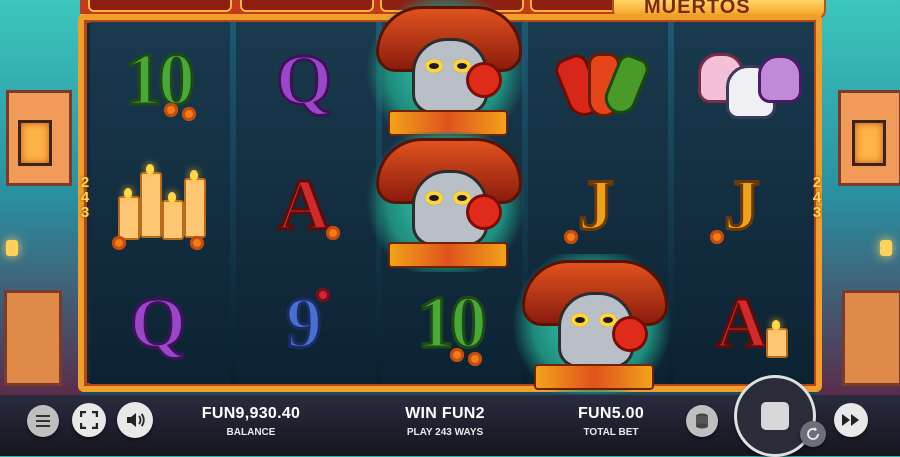 The height and width of the screenshot is (457, 900). What do you see at coordinates (611, 413) in the screenshot?
I see `bet-value: FUN5.00` at bounding box center [611, 413].